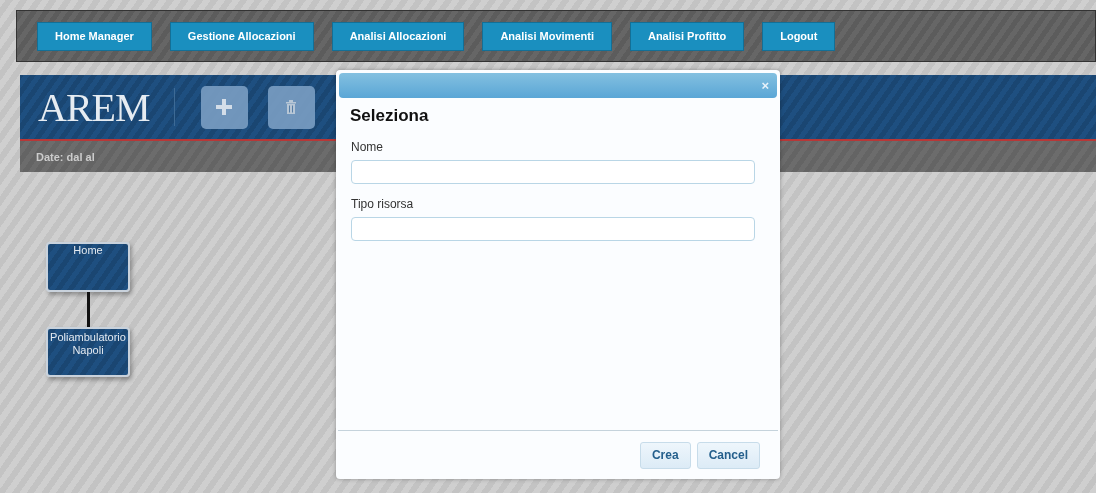 This screenshot has height=493, width=1096. What do you see at coordinates (88, 267) in the screenshot?
I see `tree-node: Home` at bounding box center [88, 267].